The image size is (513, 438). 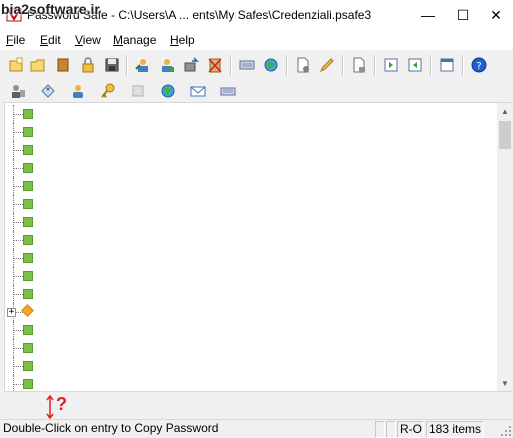 I want to click on menu-edit: Edit, so click(x=50, y=40).